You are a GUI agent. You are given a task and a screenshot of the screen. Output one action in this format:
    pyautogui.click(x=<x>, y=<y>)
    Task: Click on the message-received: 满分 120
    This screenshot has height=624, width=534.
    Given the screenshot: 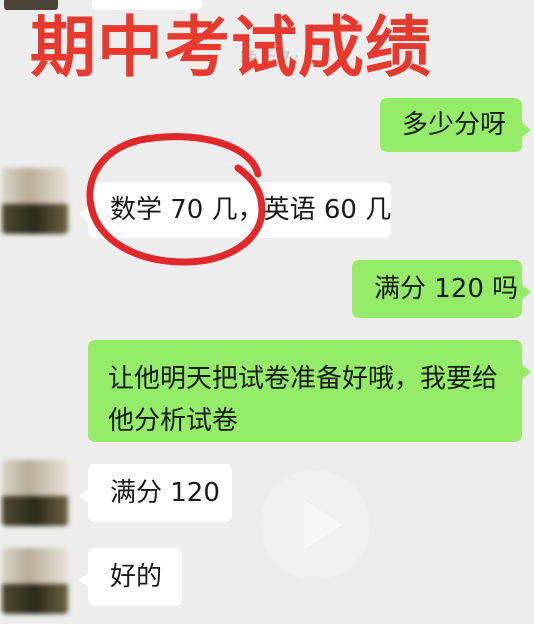 What is the action you would take?
    pyautogui.click(x=155, y=493)
    